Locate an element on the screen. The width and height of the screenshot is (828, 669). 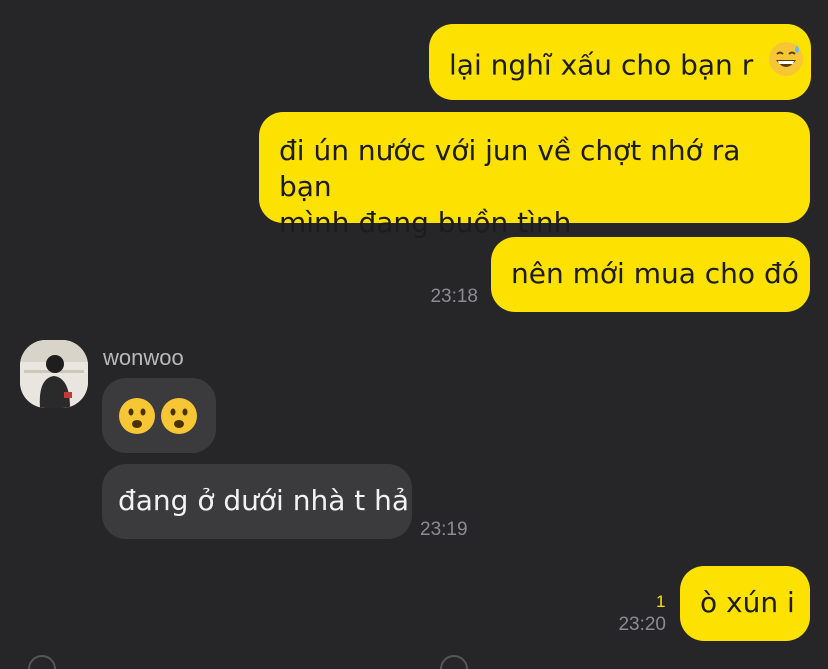
message-text-line: mình đang buồn tình is located at coordinates (425, 222).